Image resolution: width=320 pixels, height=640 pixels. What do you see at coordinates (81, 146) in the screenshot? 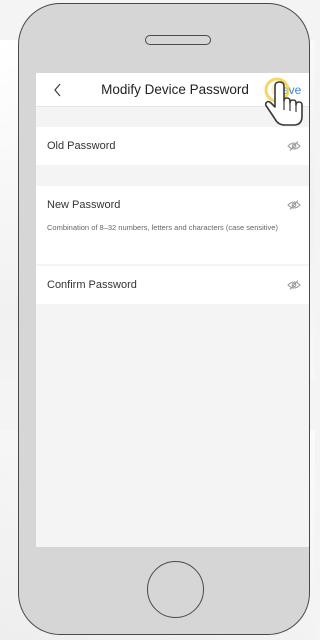
I see `old-password-label: Old Password` at bounding box center [81, 146].